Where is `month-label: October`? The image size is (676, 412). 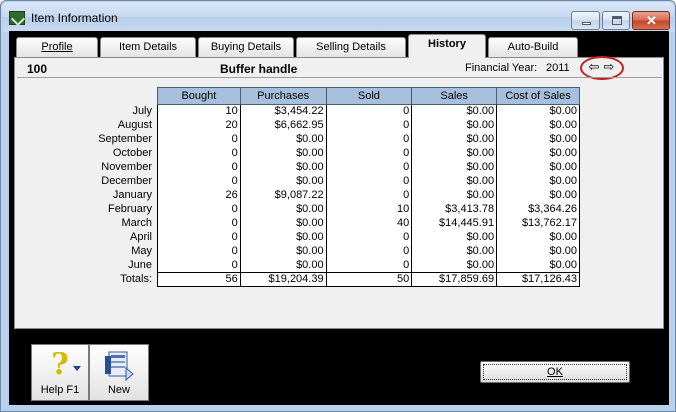
month-label: October is located at coordinates (132, 153).